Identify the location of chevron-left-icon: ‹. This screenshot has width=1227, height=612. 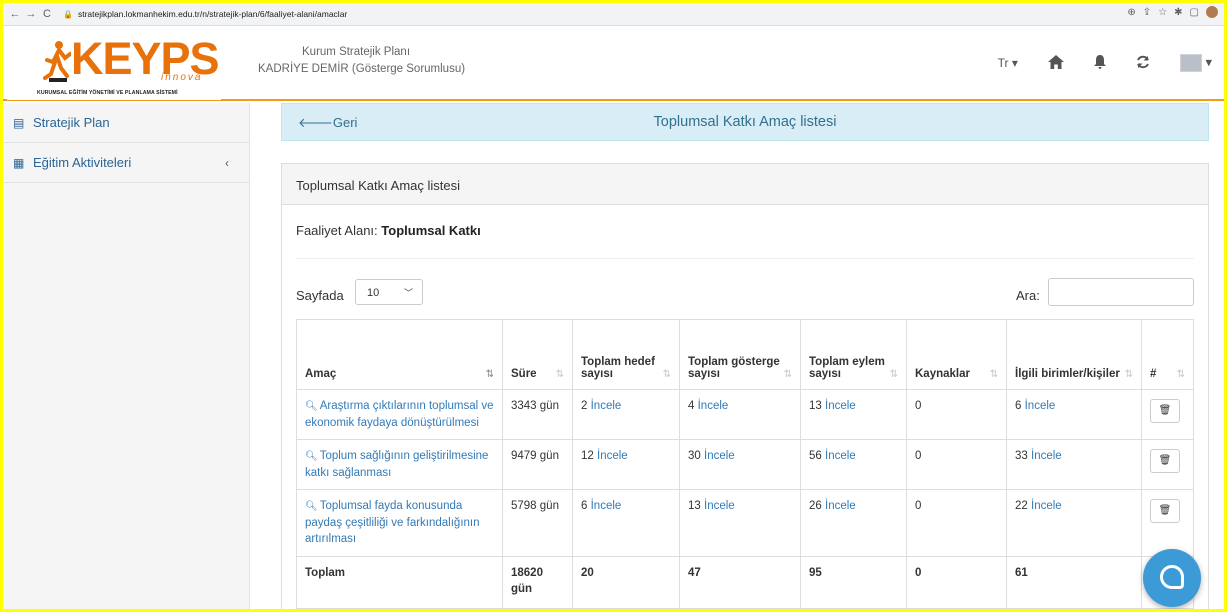
(227, 163).